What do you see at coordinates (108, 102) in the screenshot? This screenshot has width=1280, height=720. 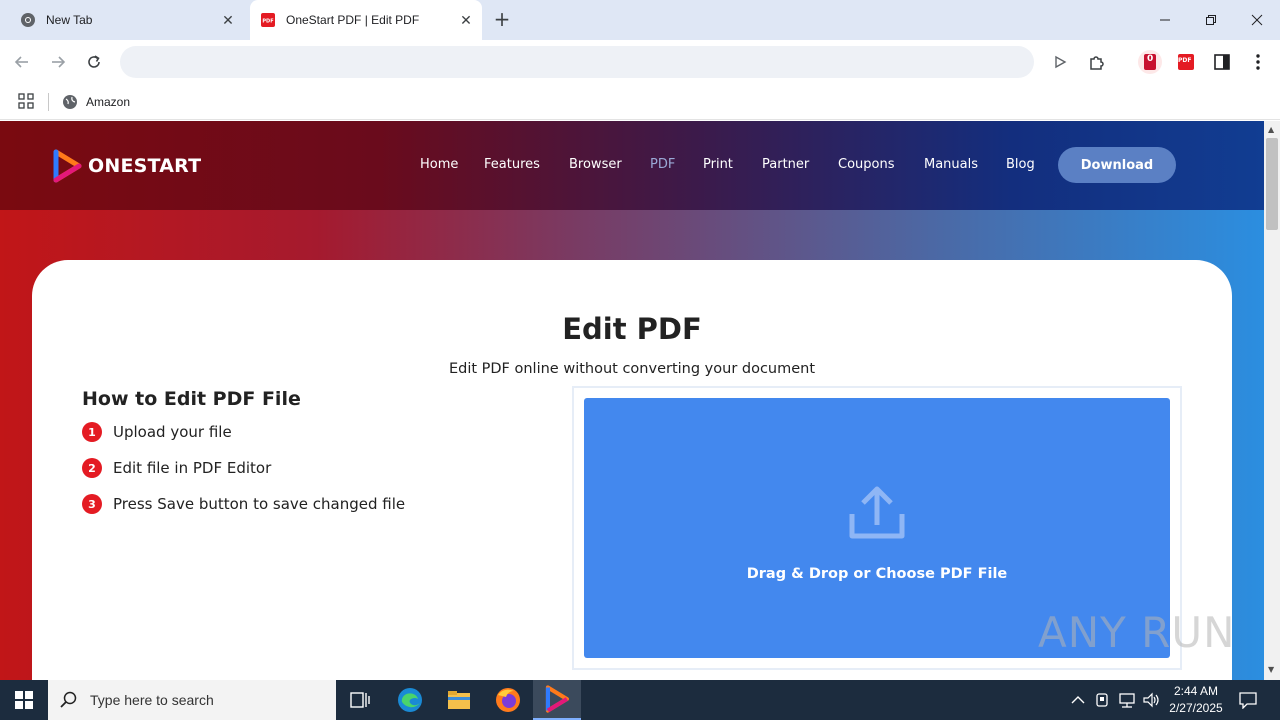 I see `bookmark-label: Amazon` at bounding box center [108, 102].